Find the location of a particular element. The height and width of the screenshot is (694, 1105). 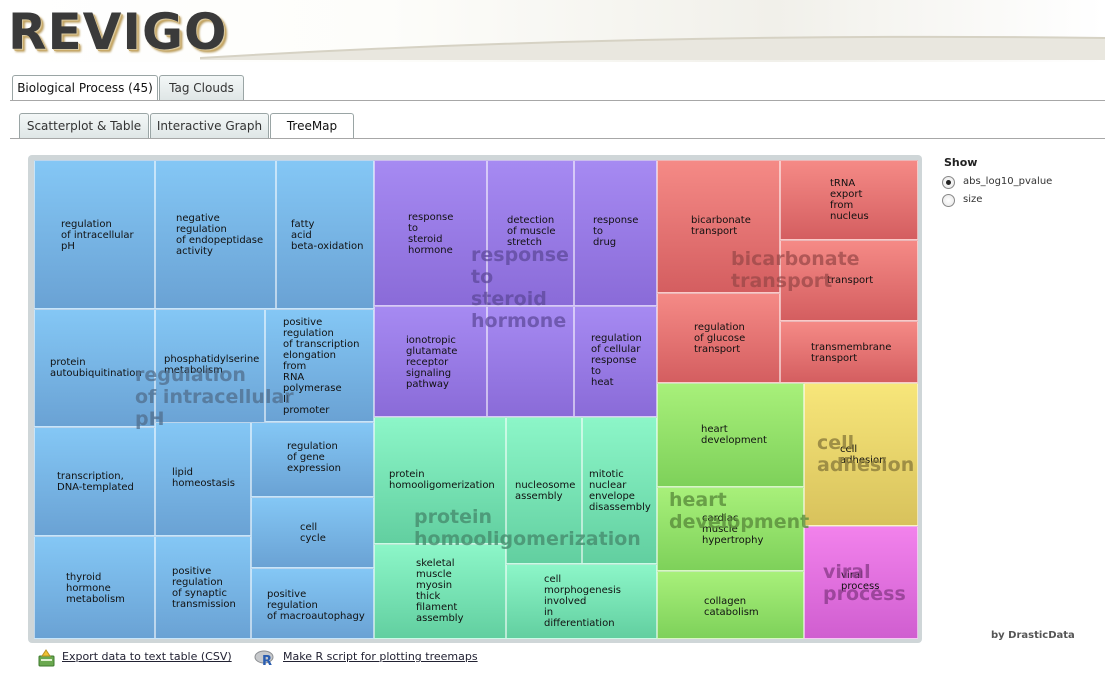

cell-label: cell cycle is located at coordinates (313, 533).